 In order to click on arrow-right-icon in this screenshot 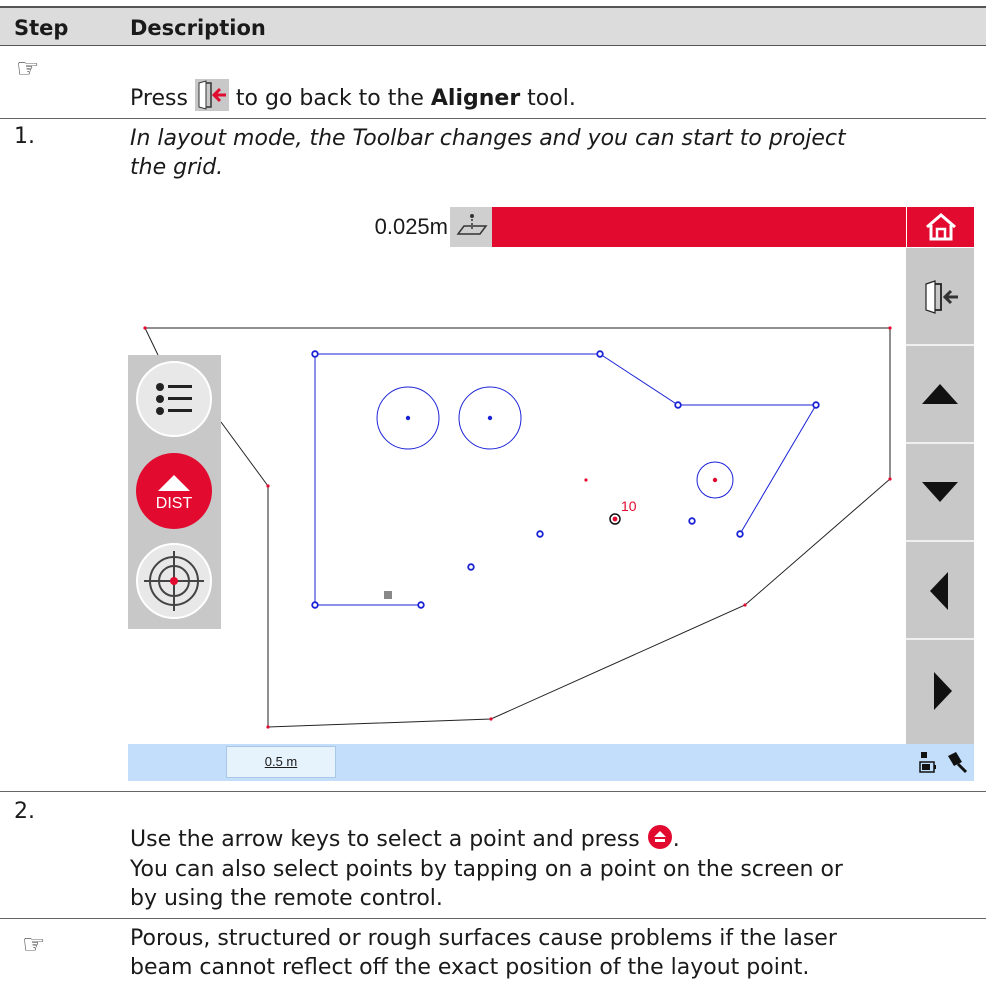, I will do `click(943, 691)`.